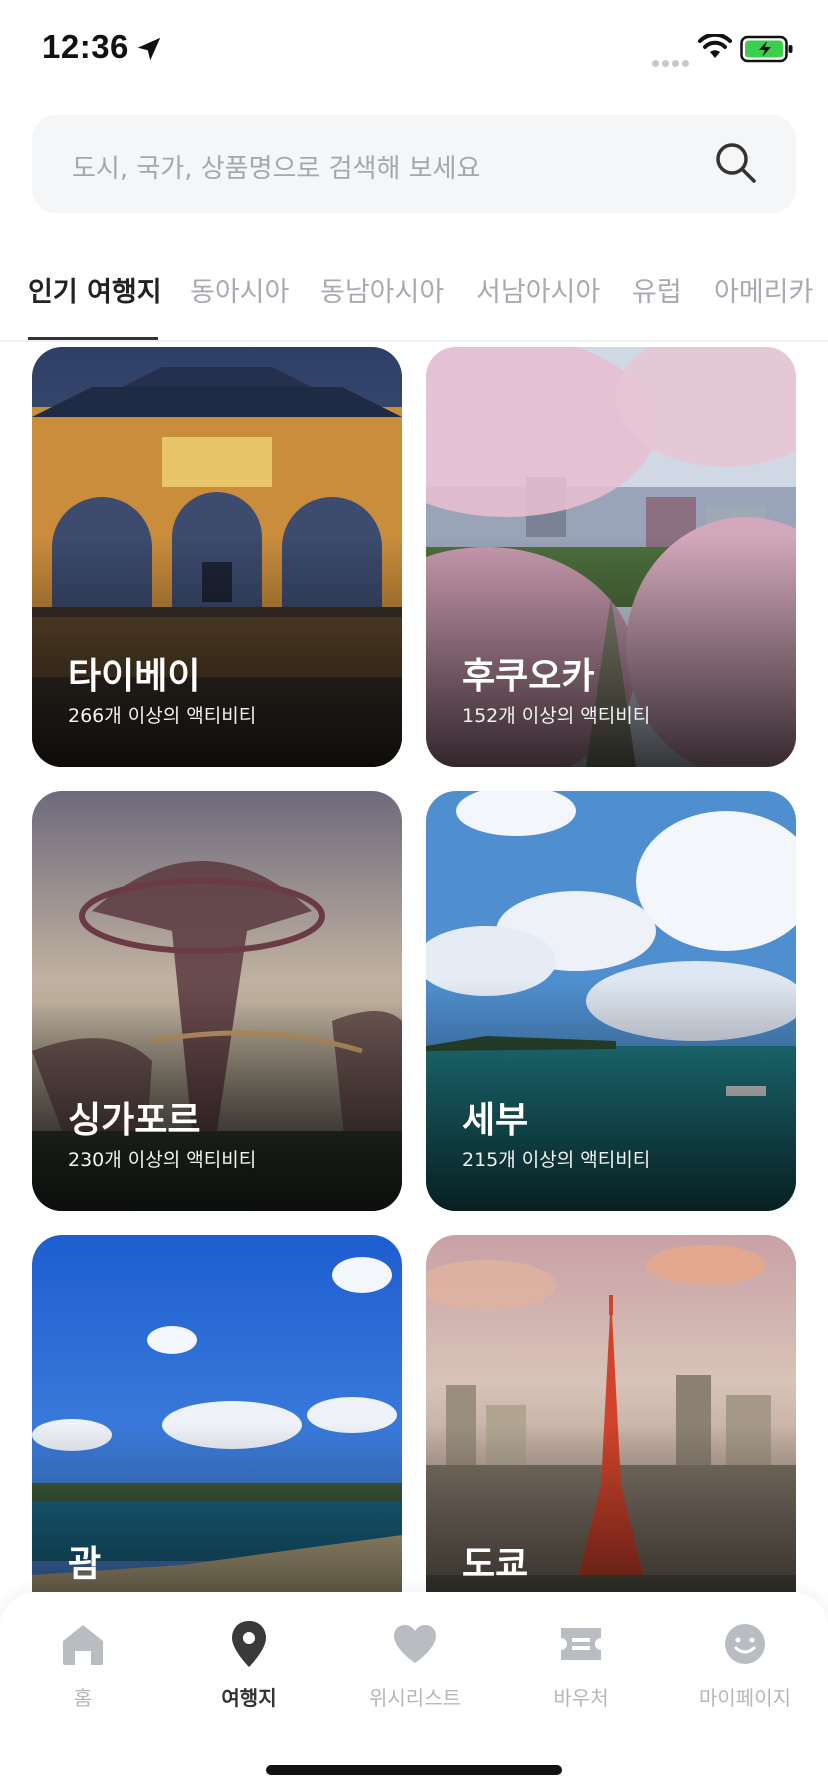 Image resolution: width=828 pixels, height=1792 pixels. I want to click on search-bar: 도시, 국가, 상품명으로 검색해 보세요, so click(414, 164).